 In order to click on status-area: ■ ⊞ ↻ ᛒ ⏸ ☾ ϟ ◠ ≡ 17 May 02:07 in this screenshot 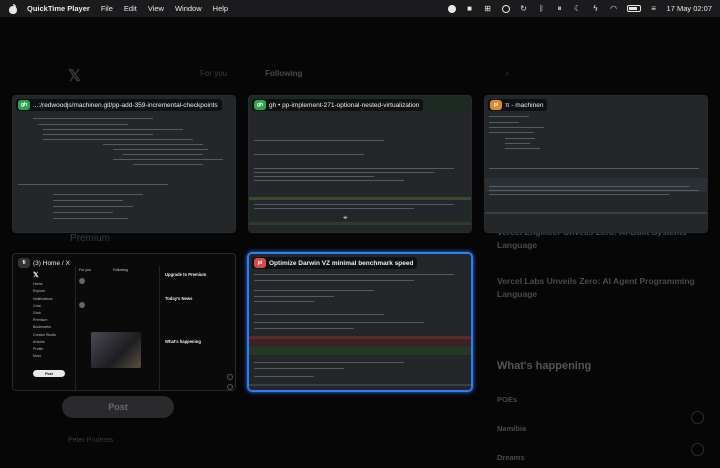, I will do `click(579, 8)`.